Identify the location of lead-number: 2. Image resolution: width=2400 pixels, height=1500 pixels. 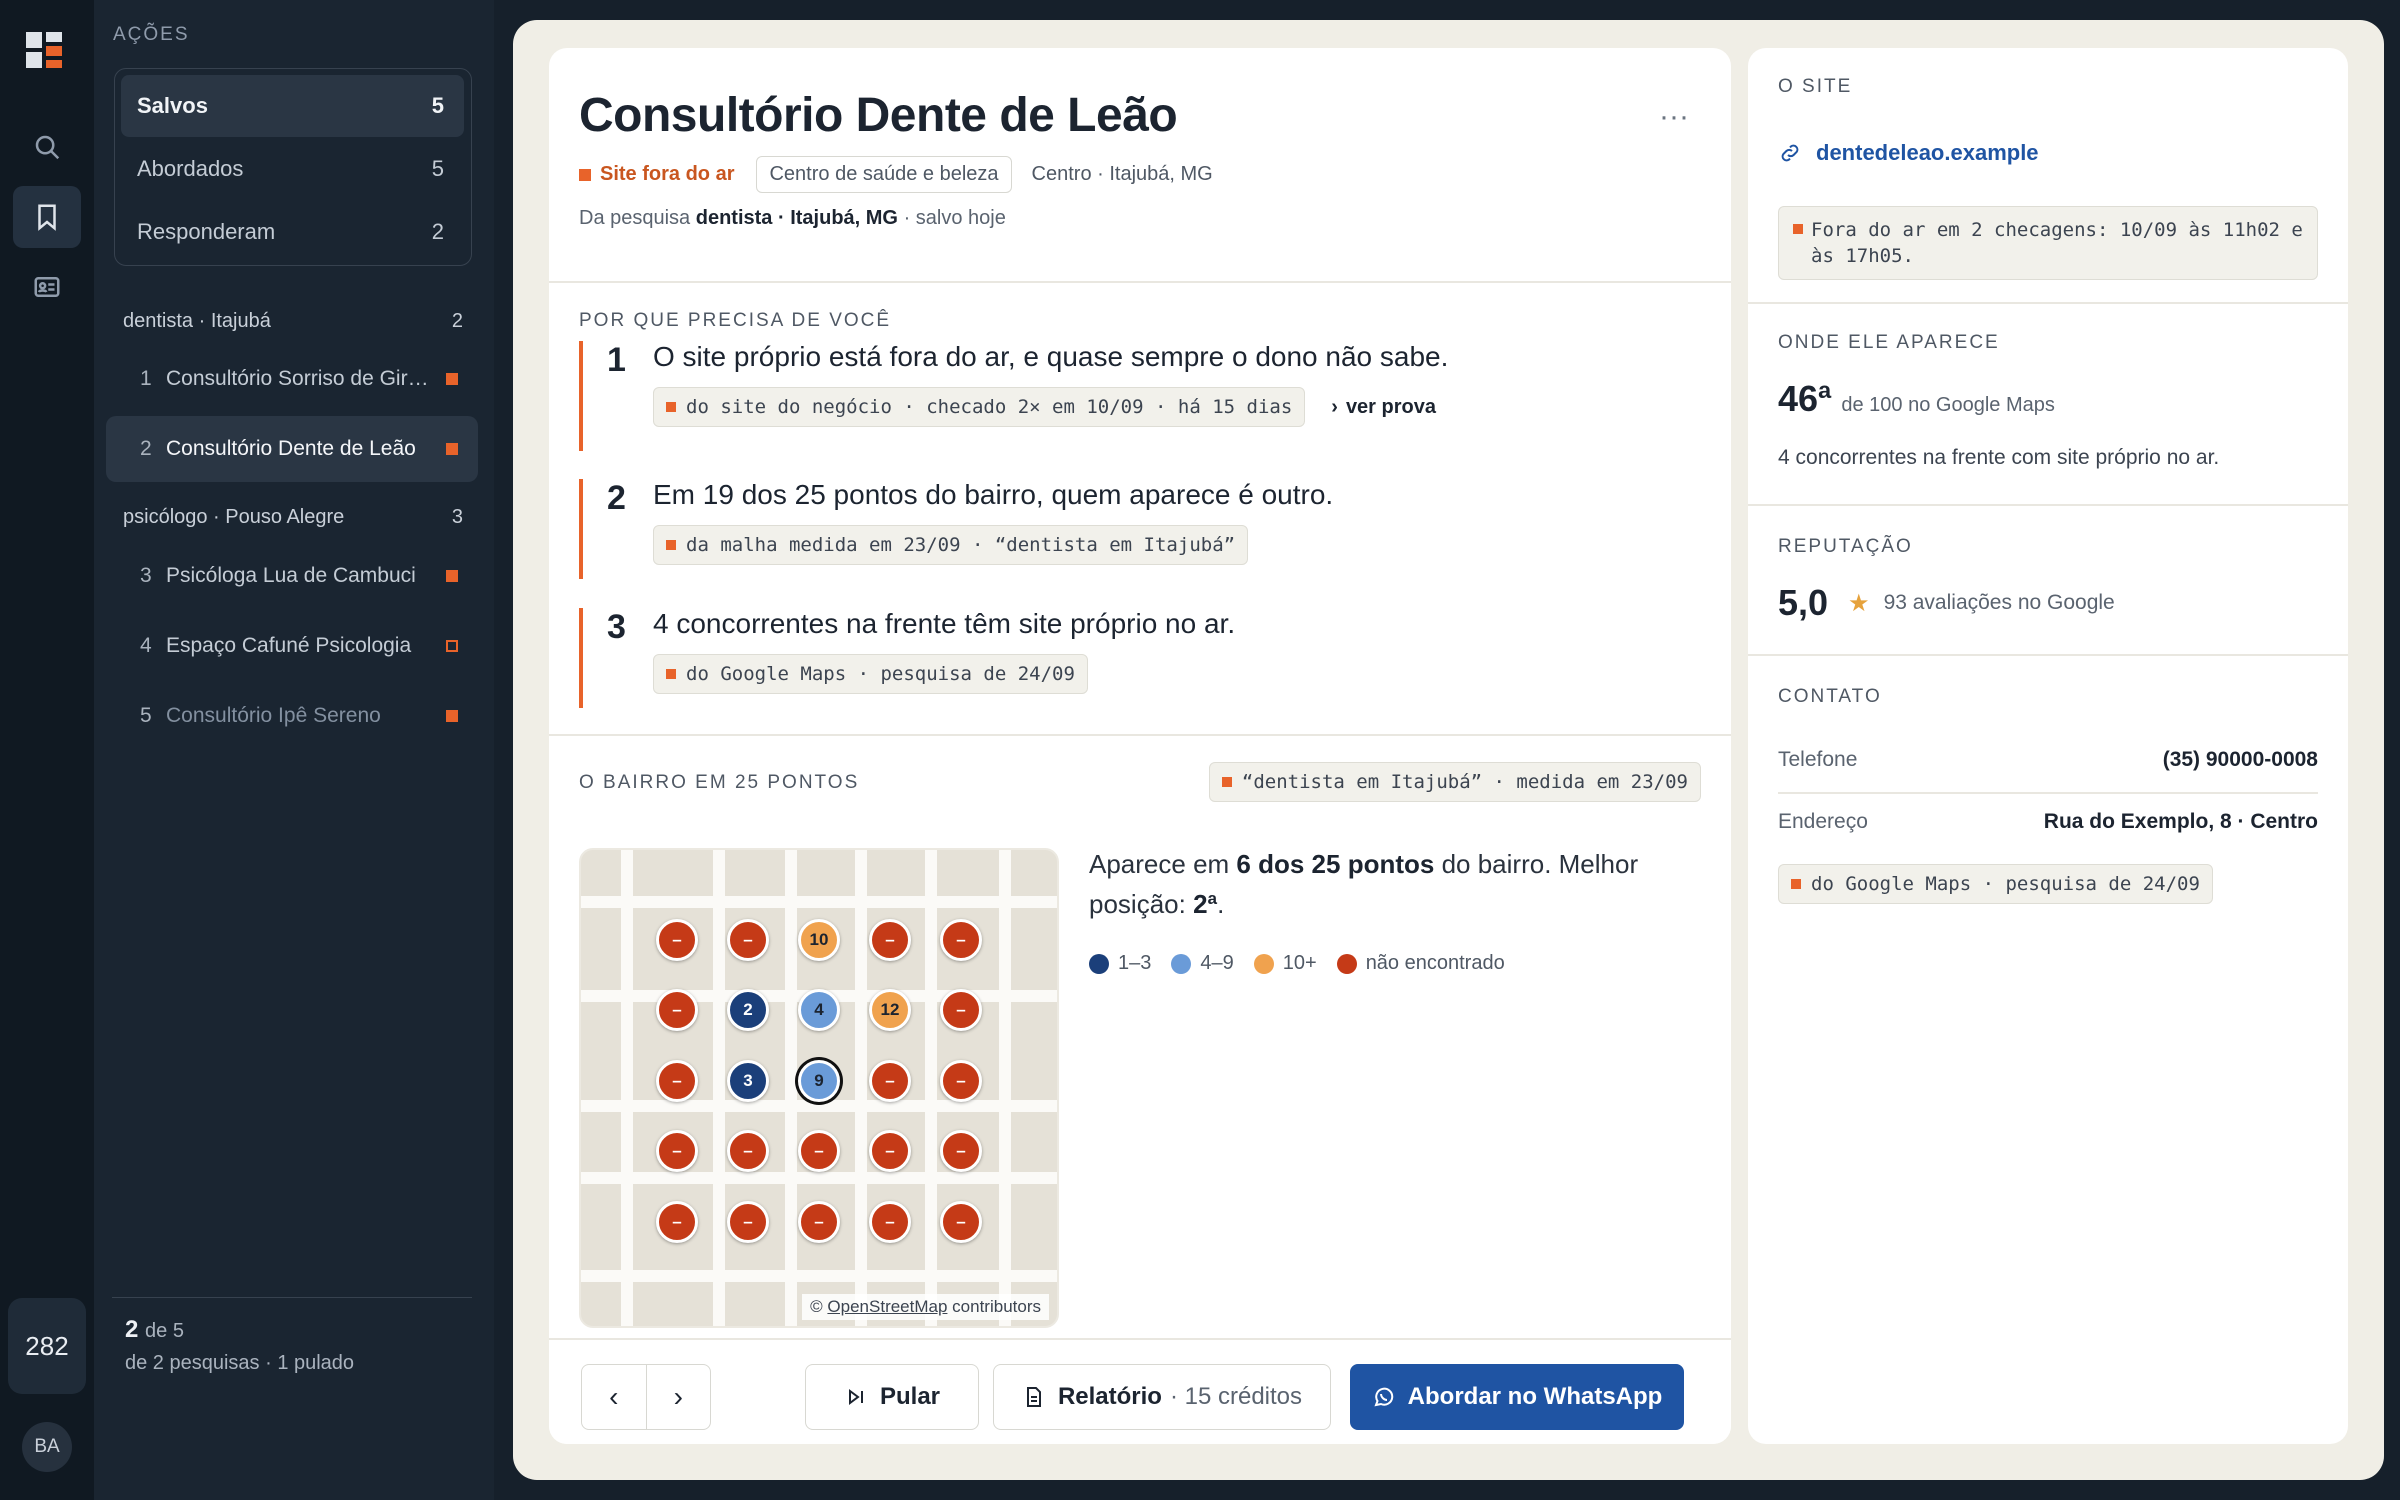
(146, 448).